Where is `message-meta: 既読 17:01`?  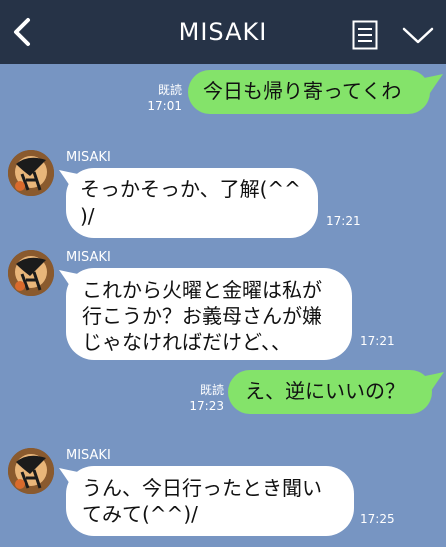
message-meta: 既読 17:01 is located at coordinates (164, 98).